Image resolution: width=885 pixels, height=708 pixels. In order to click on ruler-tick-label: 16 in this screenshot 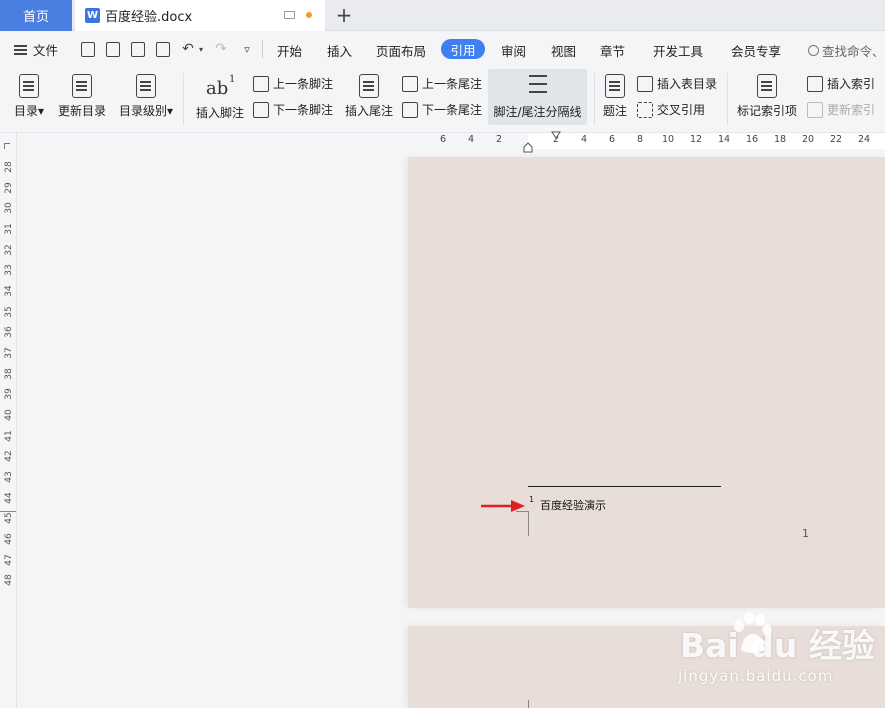, I will do `click(752, 139)`.